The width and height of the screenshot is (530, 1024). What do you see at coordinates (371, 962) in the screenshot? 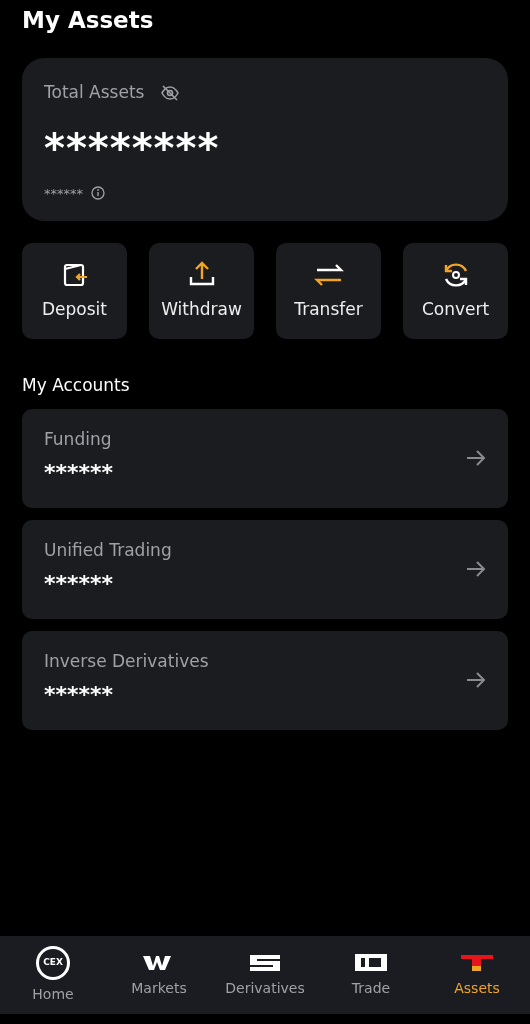
I see `trade-logo-icon` at bounding box center [371, 962].